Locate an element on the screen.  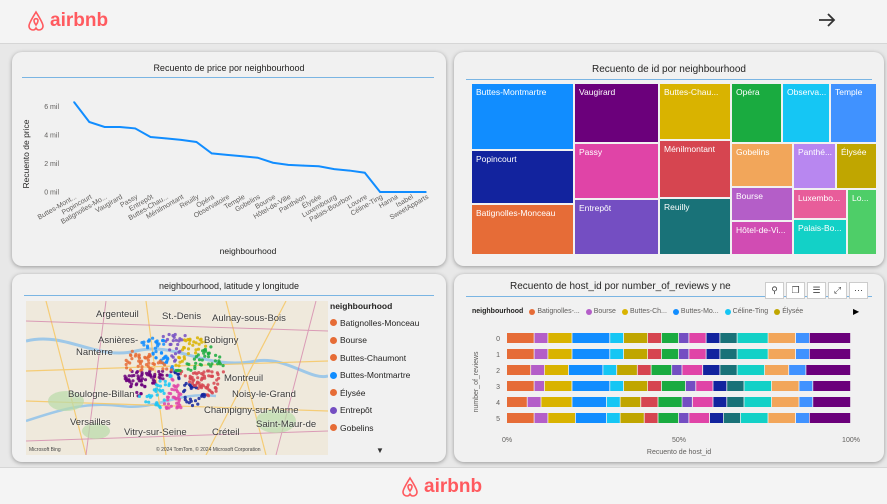
map-legend-item: Entrepôt is located at coordinates (386, 411).